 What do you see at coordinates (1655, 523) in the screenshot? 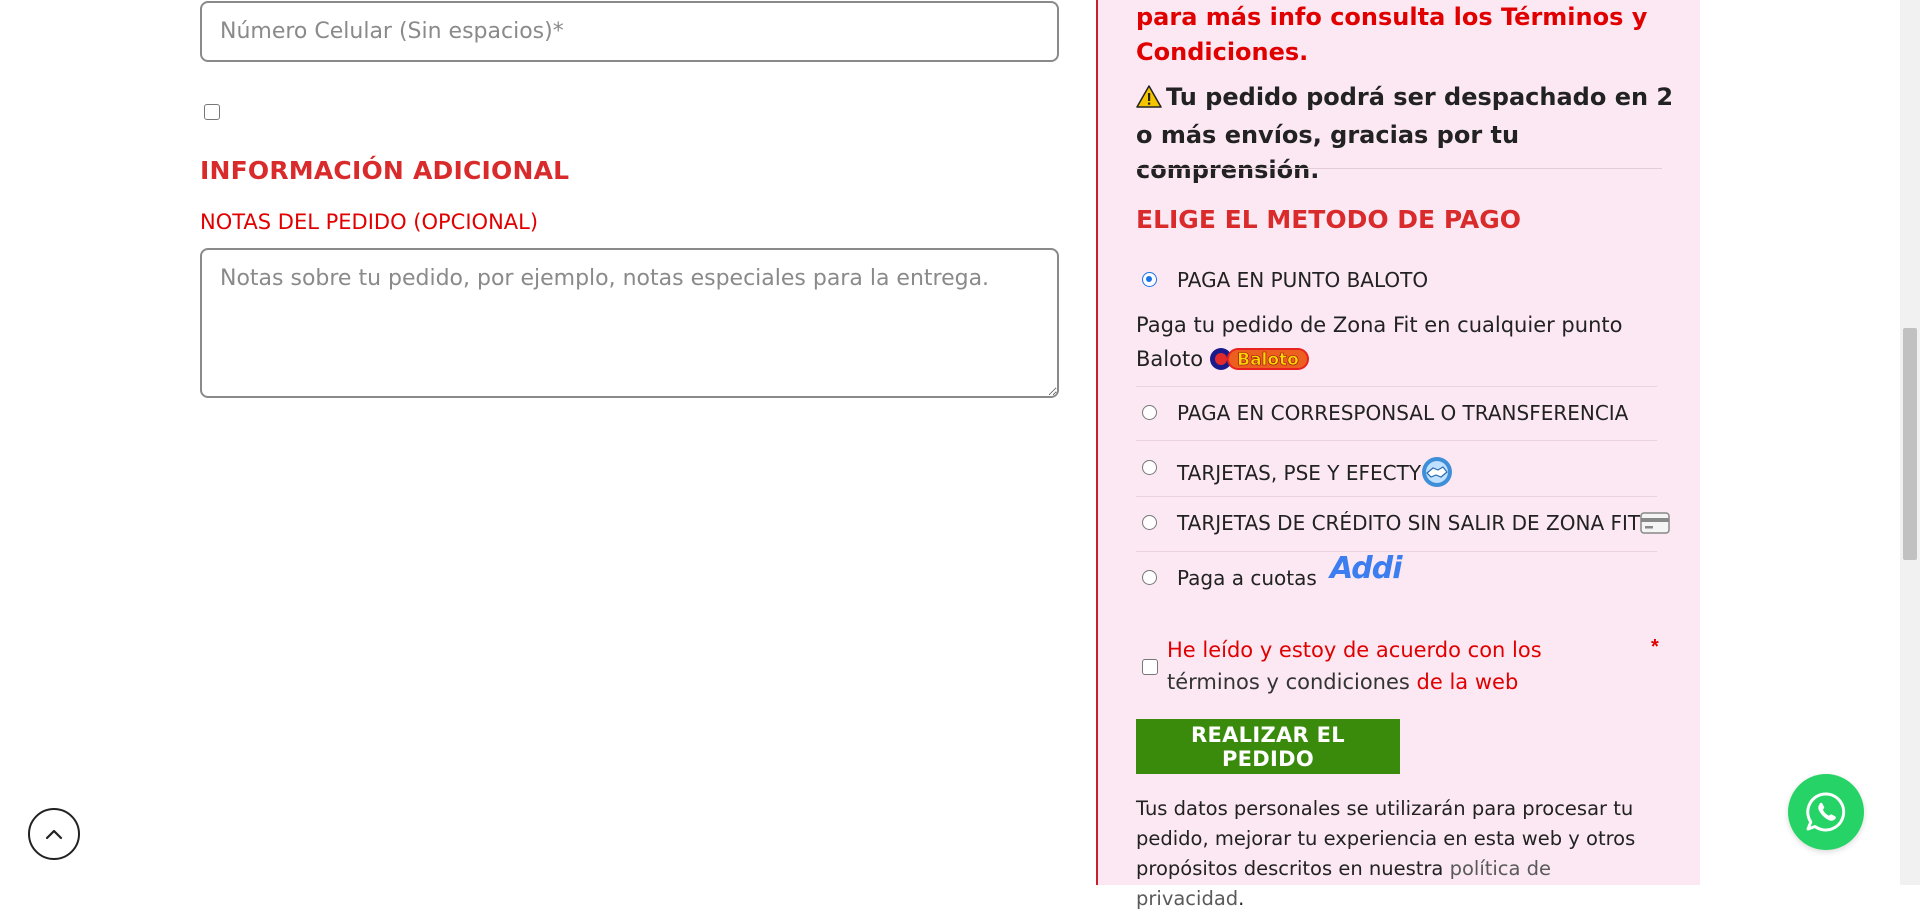
I see `credit-card-icon` at bounding box center [1655, 523].